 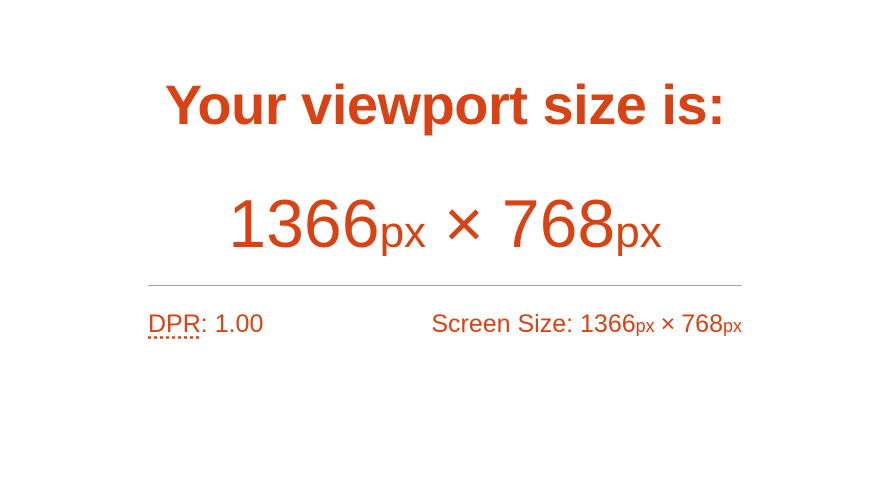 What do you see at coordinates (464, 224) in the screenshot?
I see `times-symbol: ×` at bounding box center [464, 224].